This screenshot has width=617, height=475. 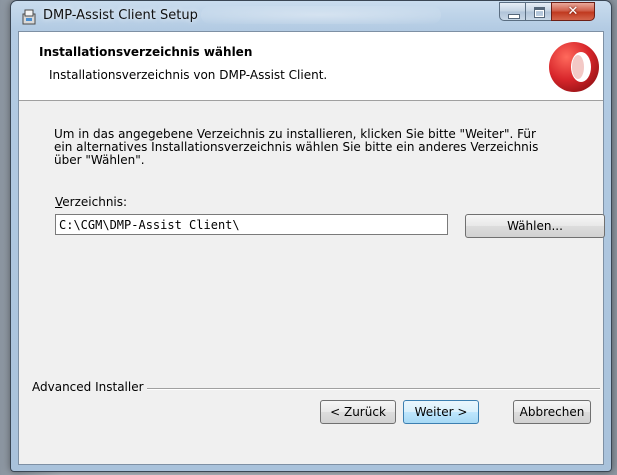 I want to click on close-icon: ✕, so click(x=573, y=11).